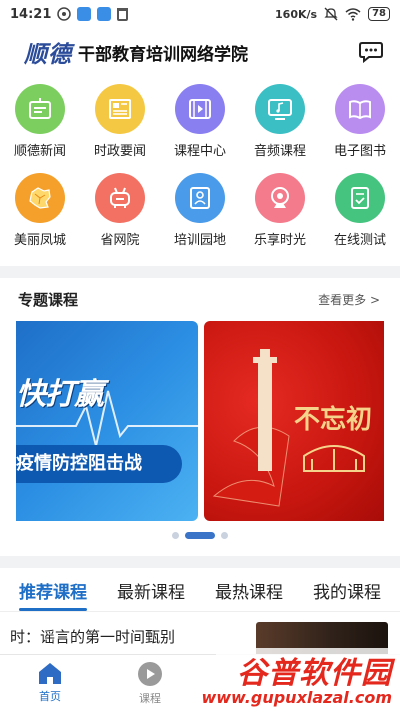  I want to click on app-title: 干部教育培训网络学院, so click(163, 54).